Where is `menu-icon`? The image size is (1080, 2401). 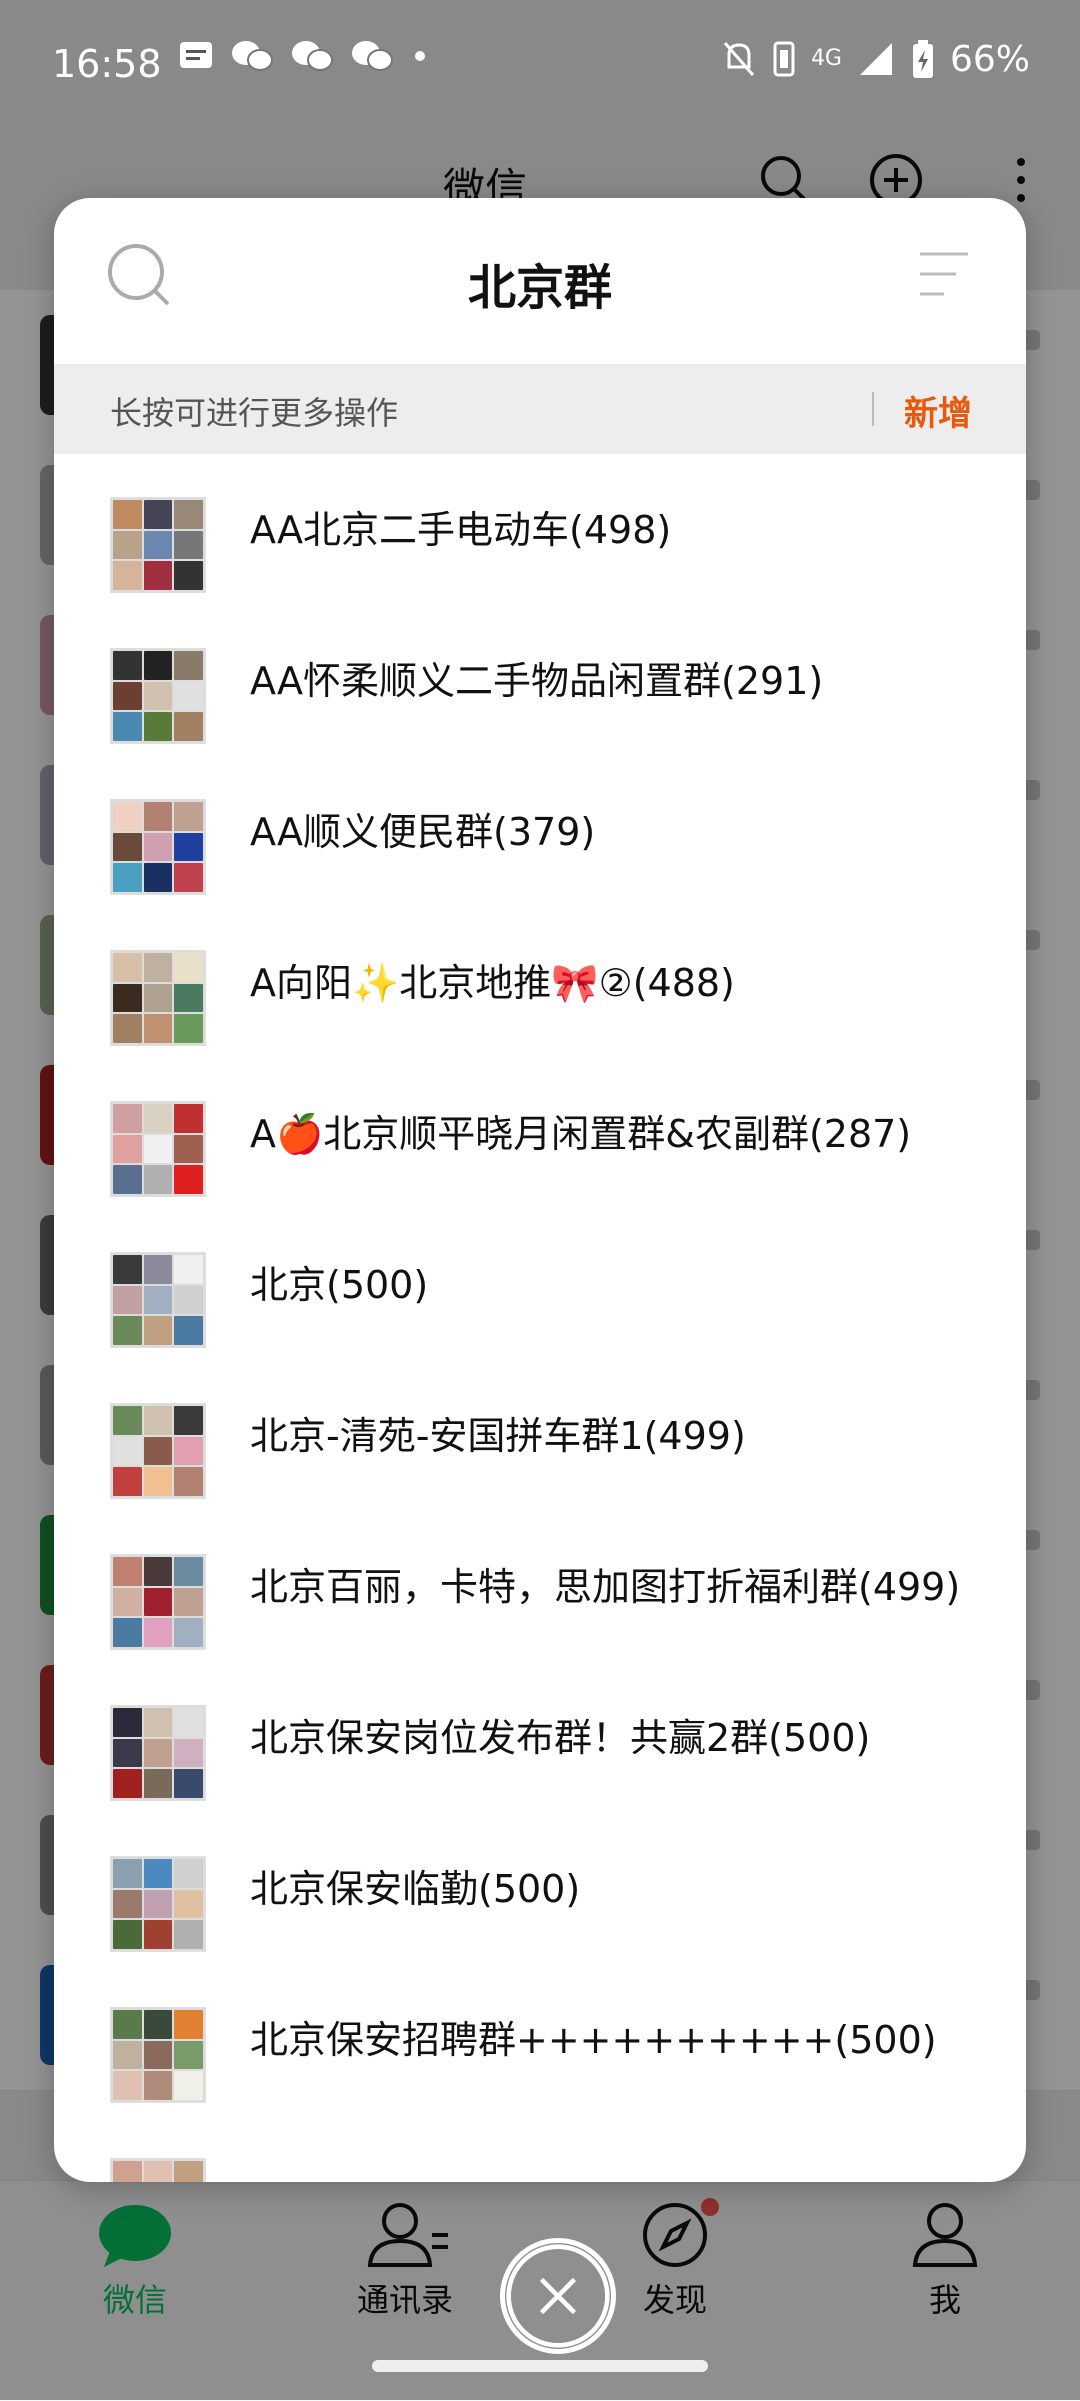
menu-icon is located at coordinates (944, 274).